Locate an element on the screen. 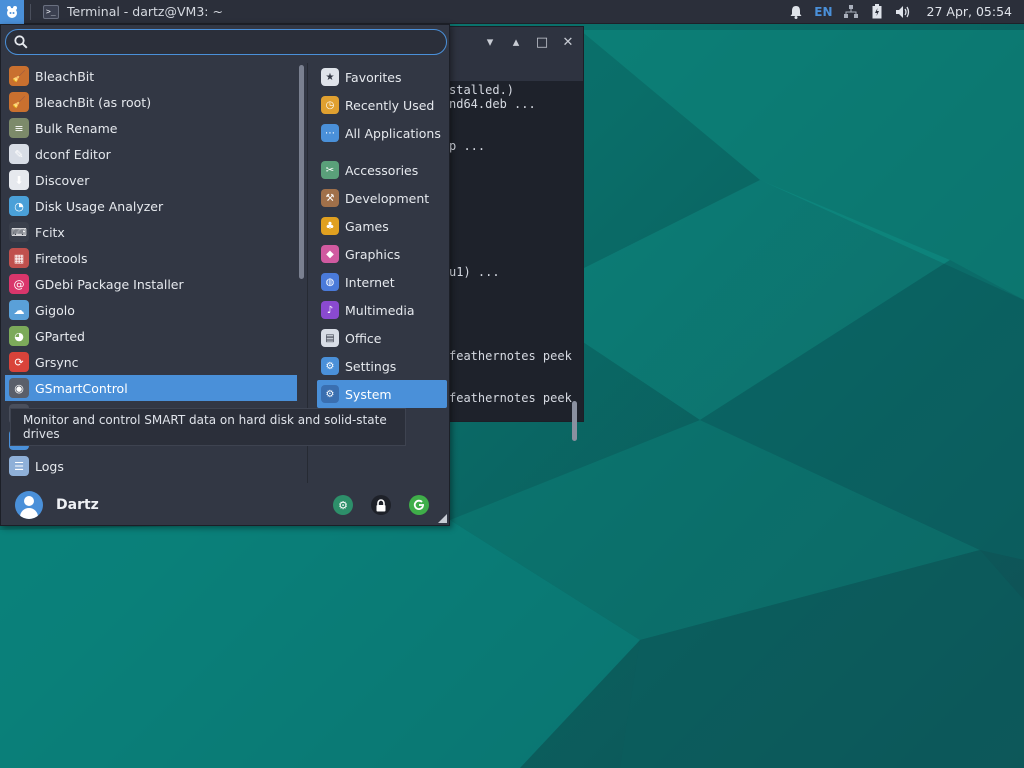 The image size is (1024, 768). lock-screen-icon is located at coordinates (381, 505).